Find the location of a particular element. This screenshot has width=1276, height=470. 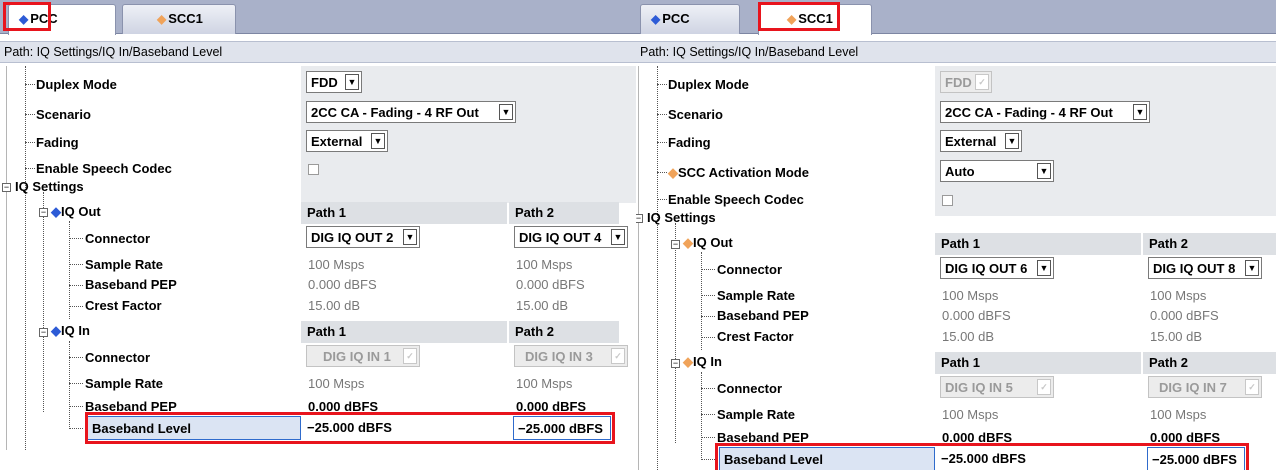

iq-in-path1-baseband-pep: 0.000 dBFS is located at coordinates (977, 437).